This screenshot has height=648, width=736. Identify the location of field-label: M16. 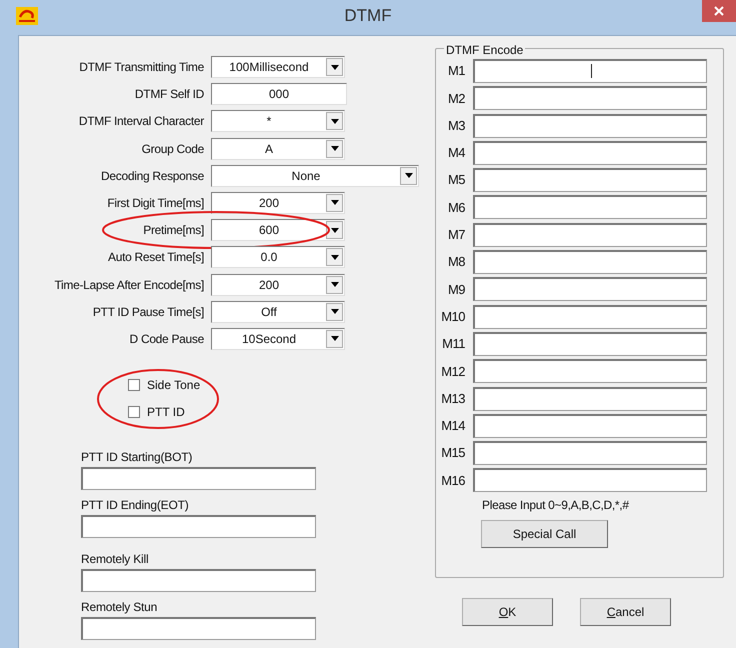
(453, 481).